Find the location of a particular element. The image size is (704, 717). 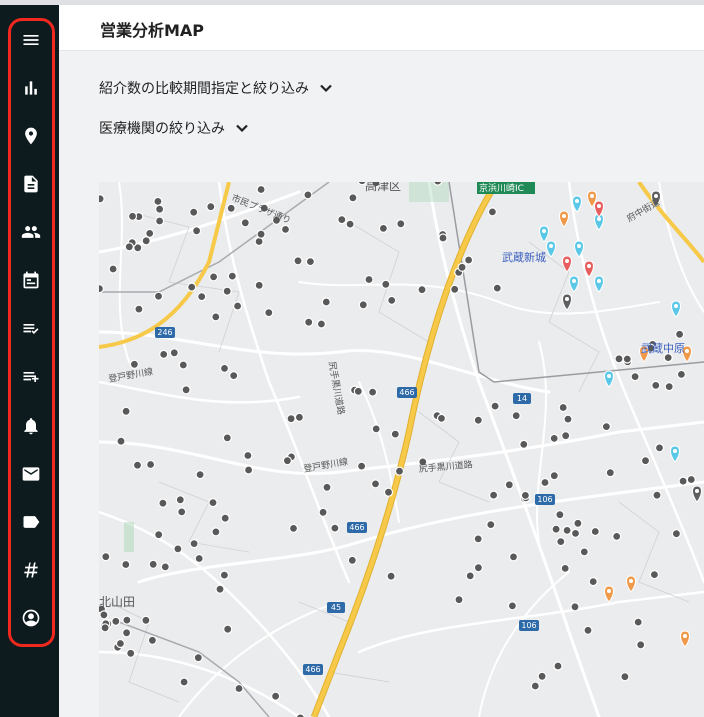

filter-referral-period: 紹介数の比較期間指定と絞り込み is located at coordinates (216, 88).